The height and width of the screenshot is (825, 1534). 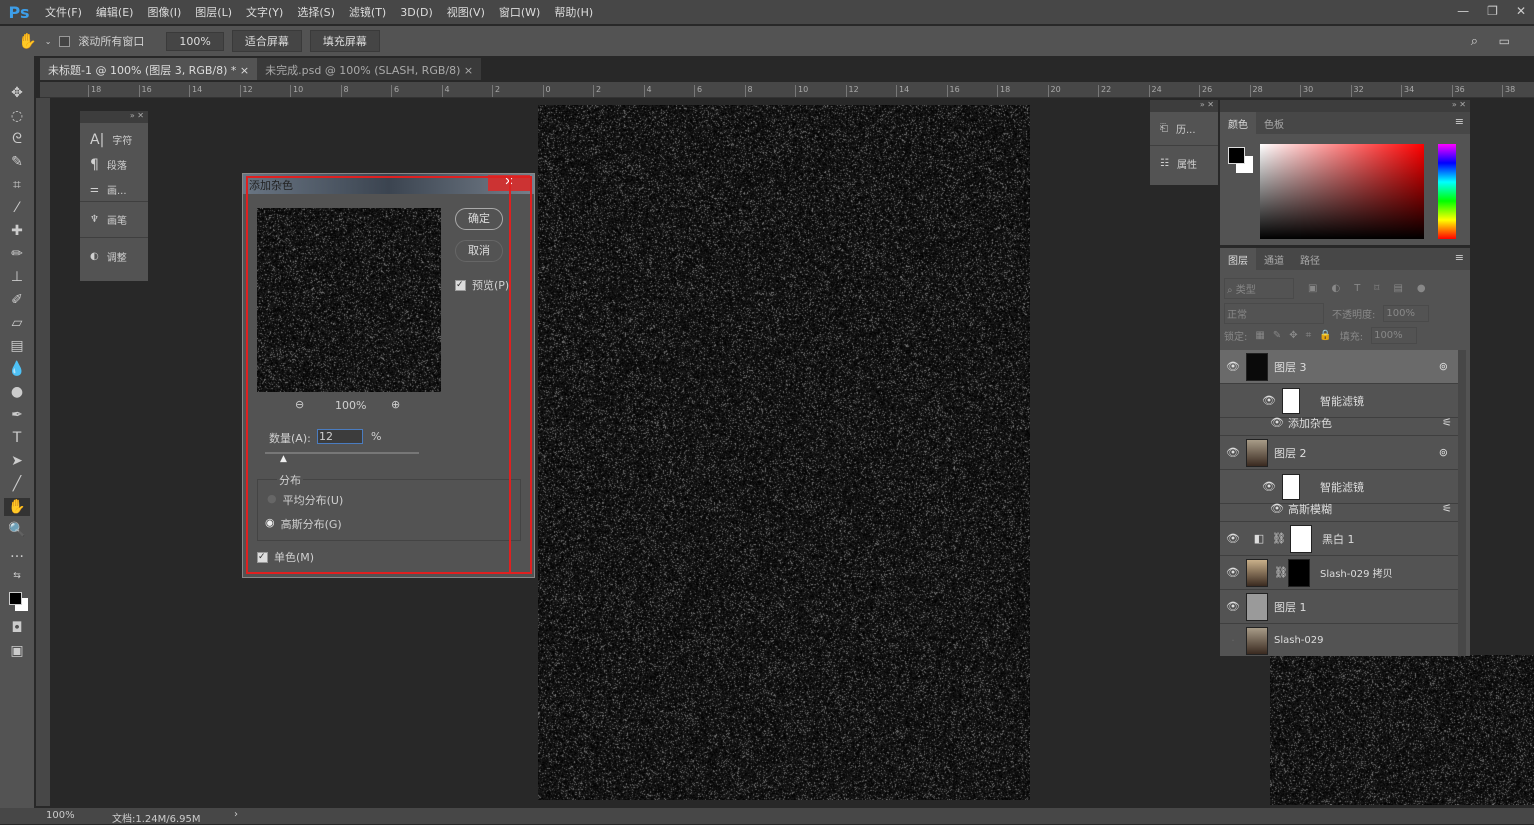 What do you see at coordinates (17, 208) in the screenshot?
I see `eyedropper-tool-icon: ⁄` at bounding box center [17, 208].